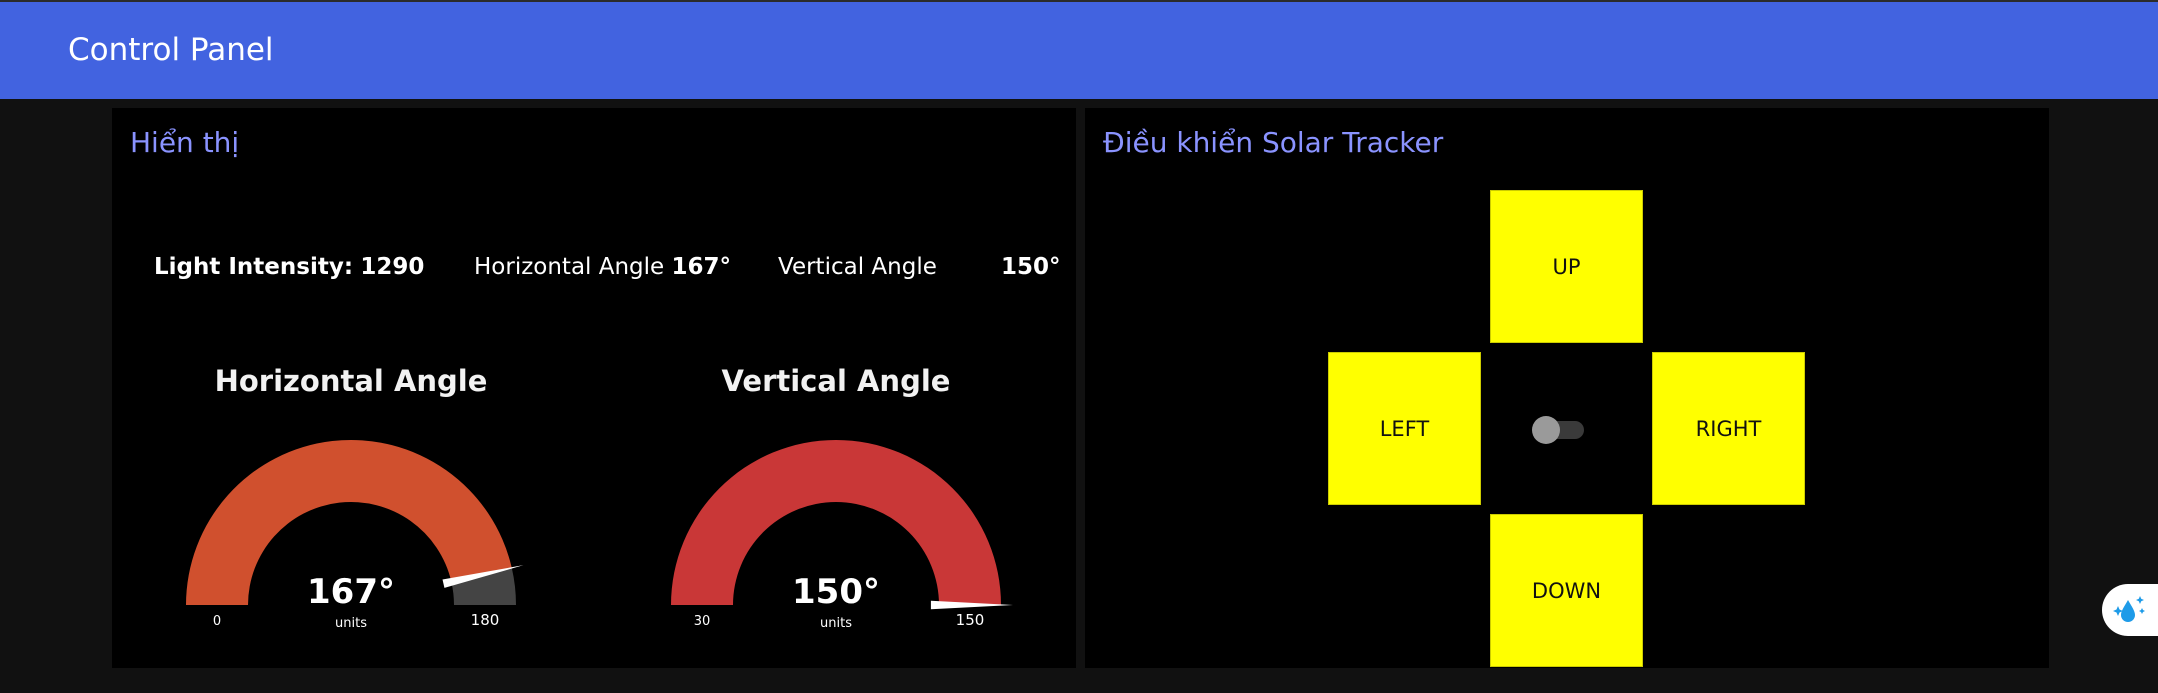 This screenshot has height=693, width=2158. I want to click on right-button: RIGHT, so click(1728, 428).